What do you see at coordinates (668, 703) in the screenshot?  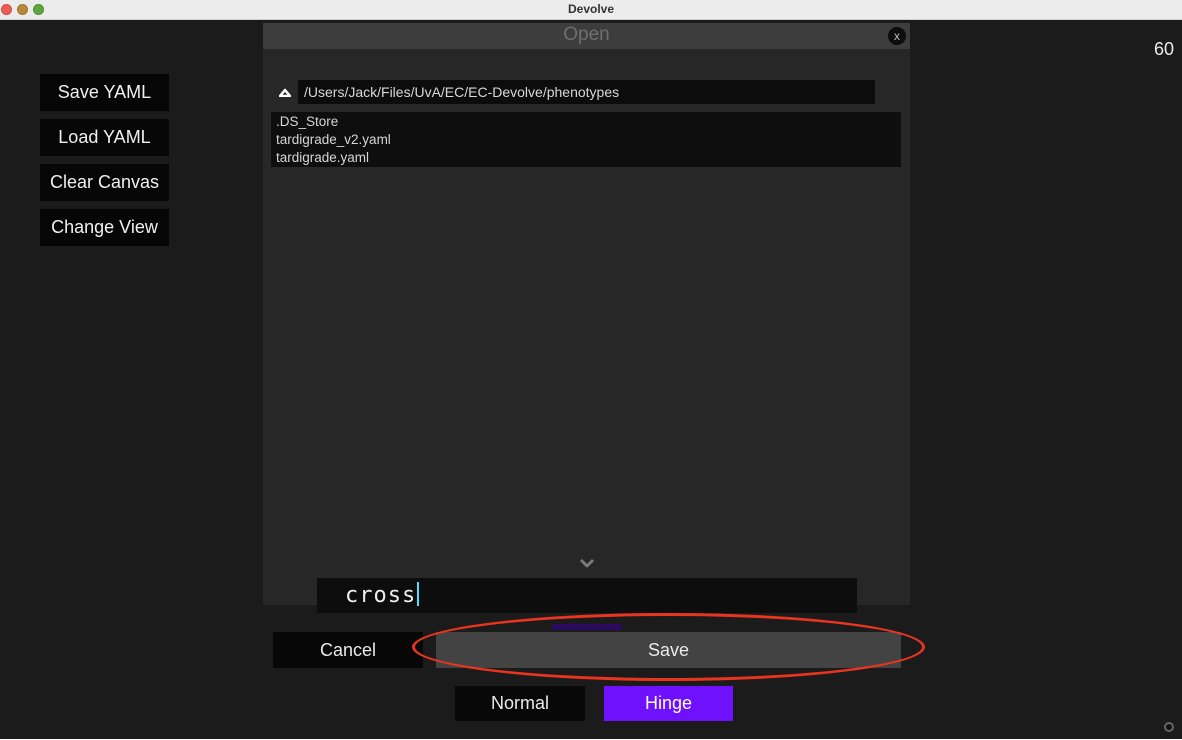 I see `hinge-mode-button: Hinge` at bounding box center [668, 703].